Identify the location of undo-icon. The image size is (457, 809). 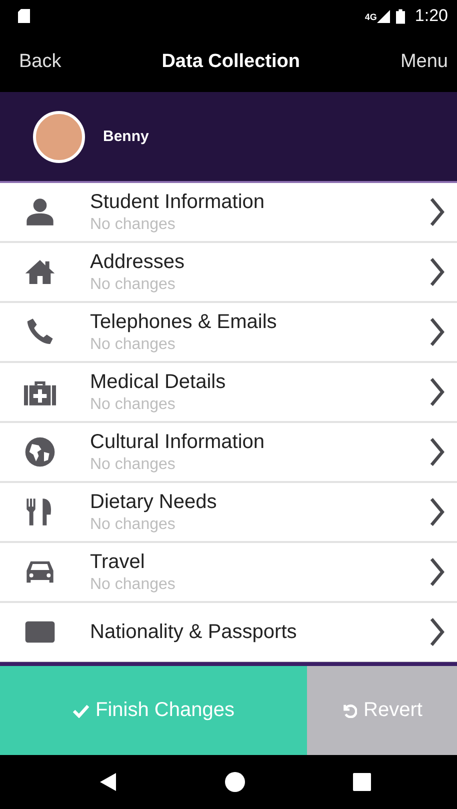
(349, 710).